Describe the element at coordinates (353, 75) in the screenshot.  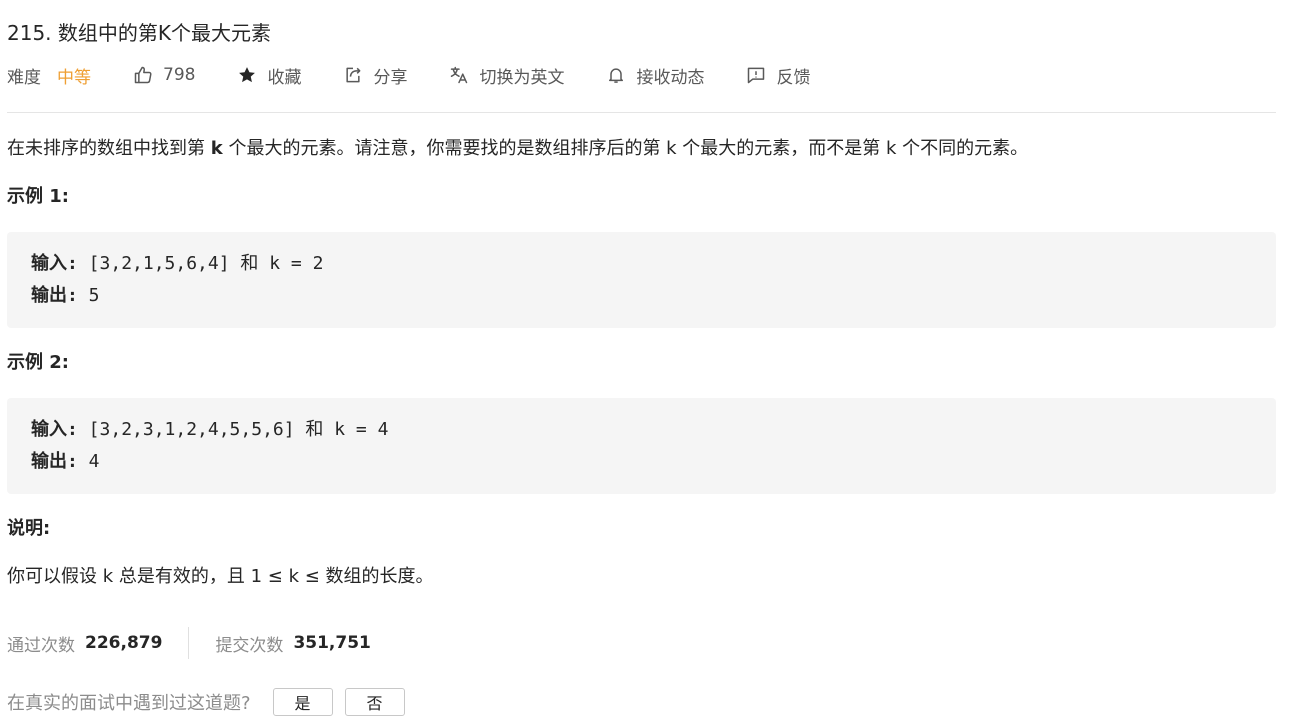
I see `share-icon` at that location.